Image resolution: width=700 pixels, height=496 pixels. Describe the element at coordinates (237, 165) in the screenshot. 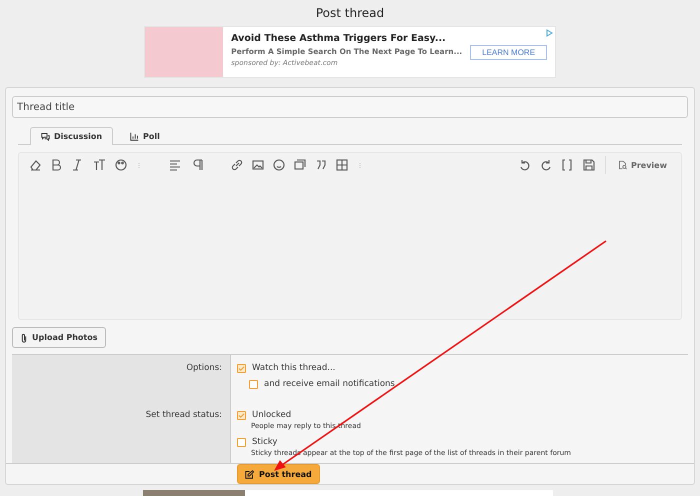

I see `link-icon` at that location.